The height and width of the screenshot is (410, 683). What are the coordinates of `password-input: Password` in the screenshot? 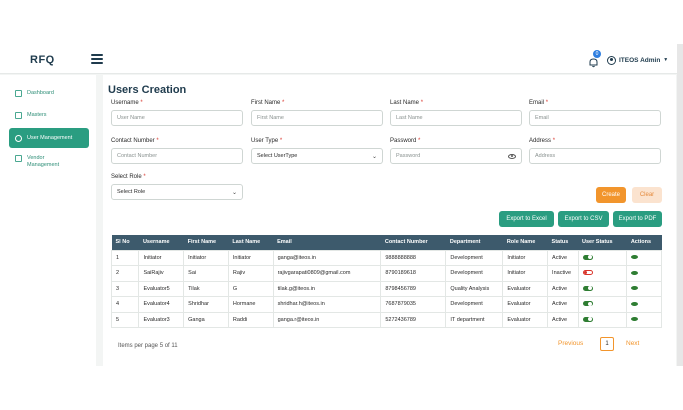 It's located at (456, 156).